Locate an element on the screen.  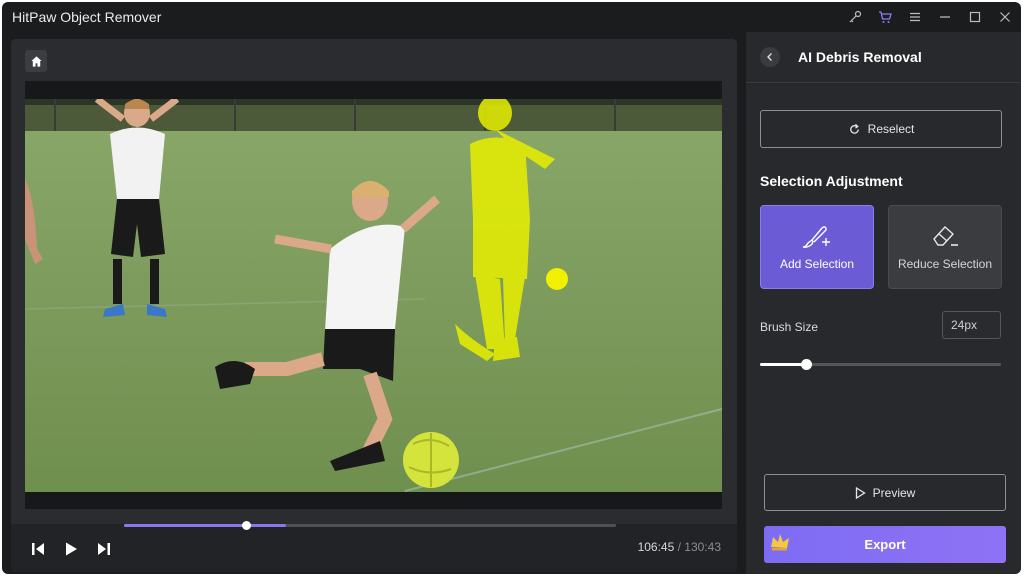
reselect-icon is located at coordinates (854, 128).